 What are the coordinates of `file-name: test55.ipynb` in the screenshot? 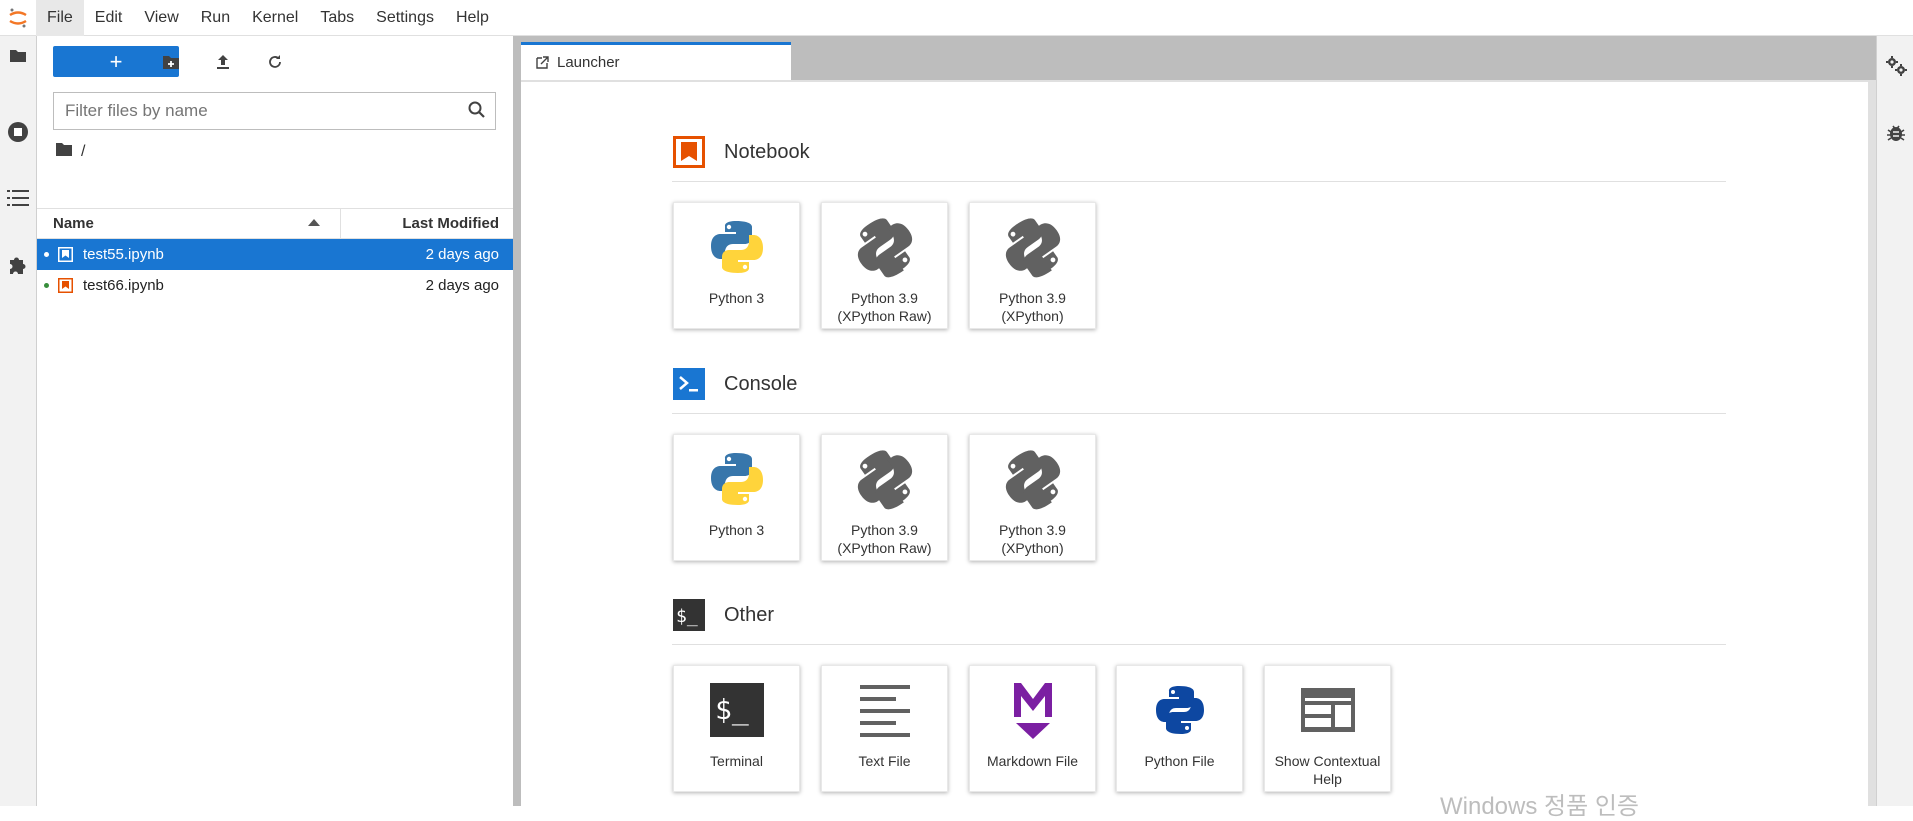 It's located at (123, 254).